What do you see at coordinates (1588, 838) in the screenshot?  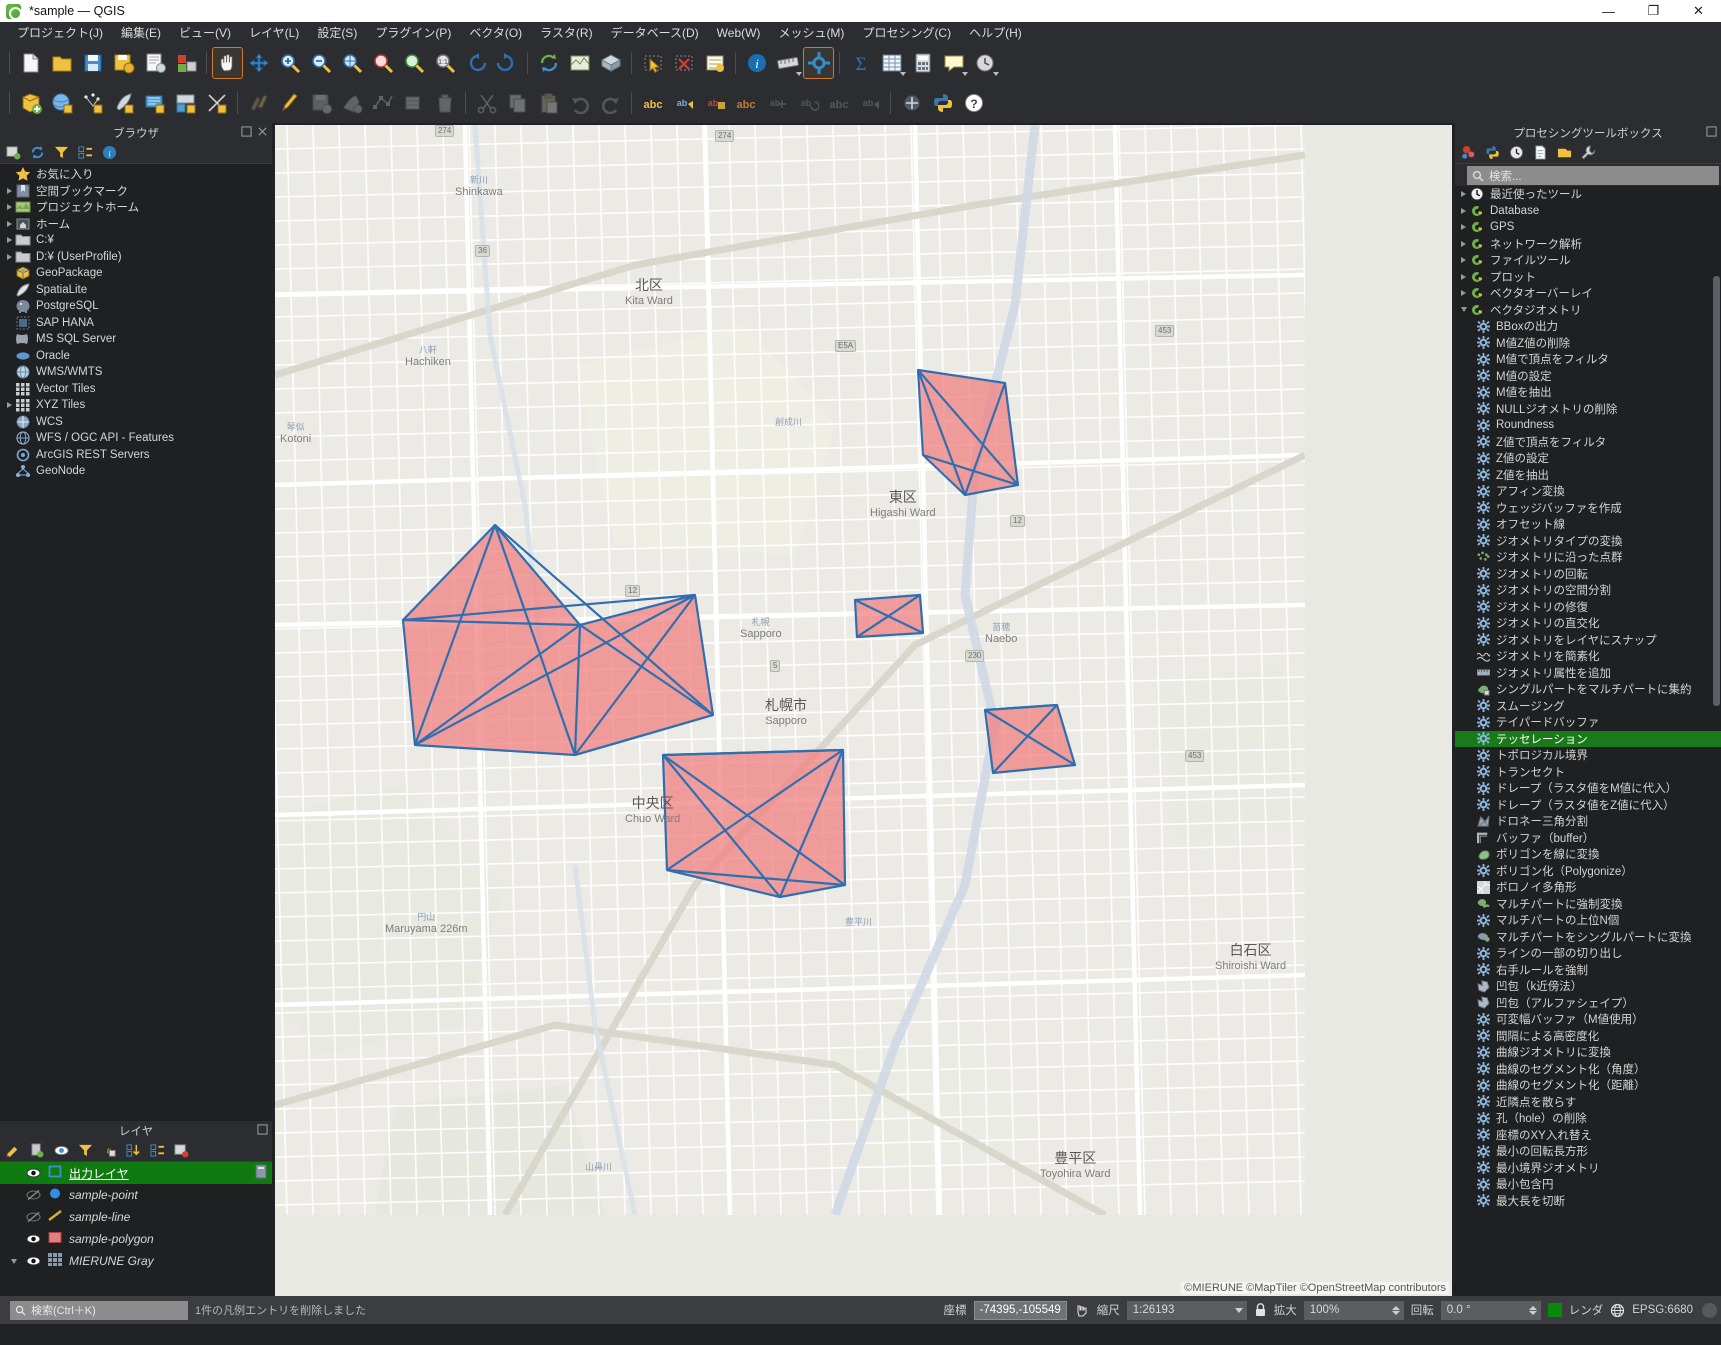 I see `toolbox-algorithm-31: バッファ（buffer）` at bounding box center [1588, 838].